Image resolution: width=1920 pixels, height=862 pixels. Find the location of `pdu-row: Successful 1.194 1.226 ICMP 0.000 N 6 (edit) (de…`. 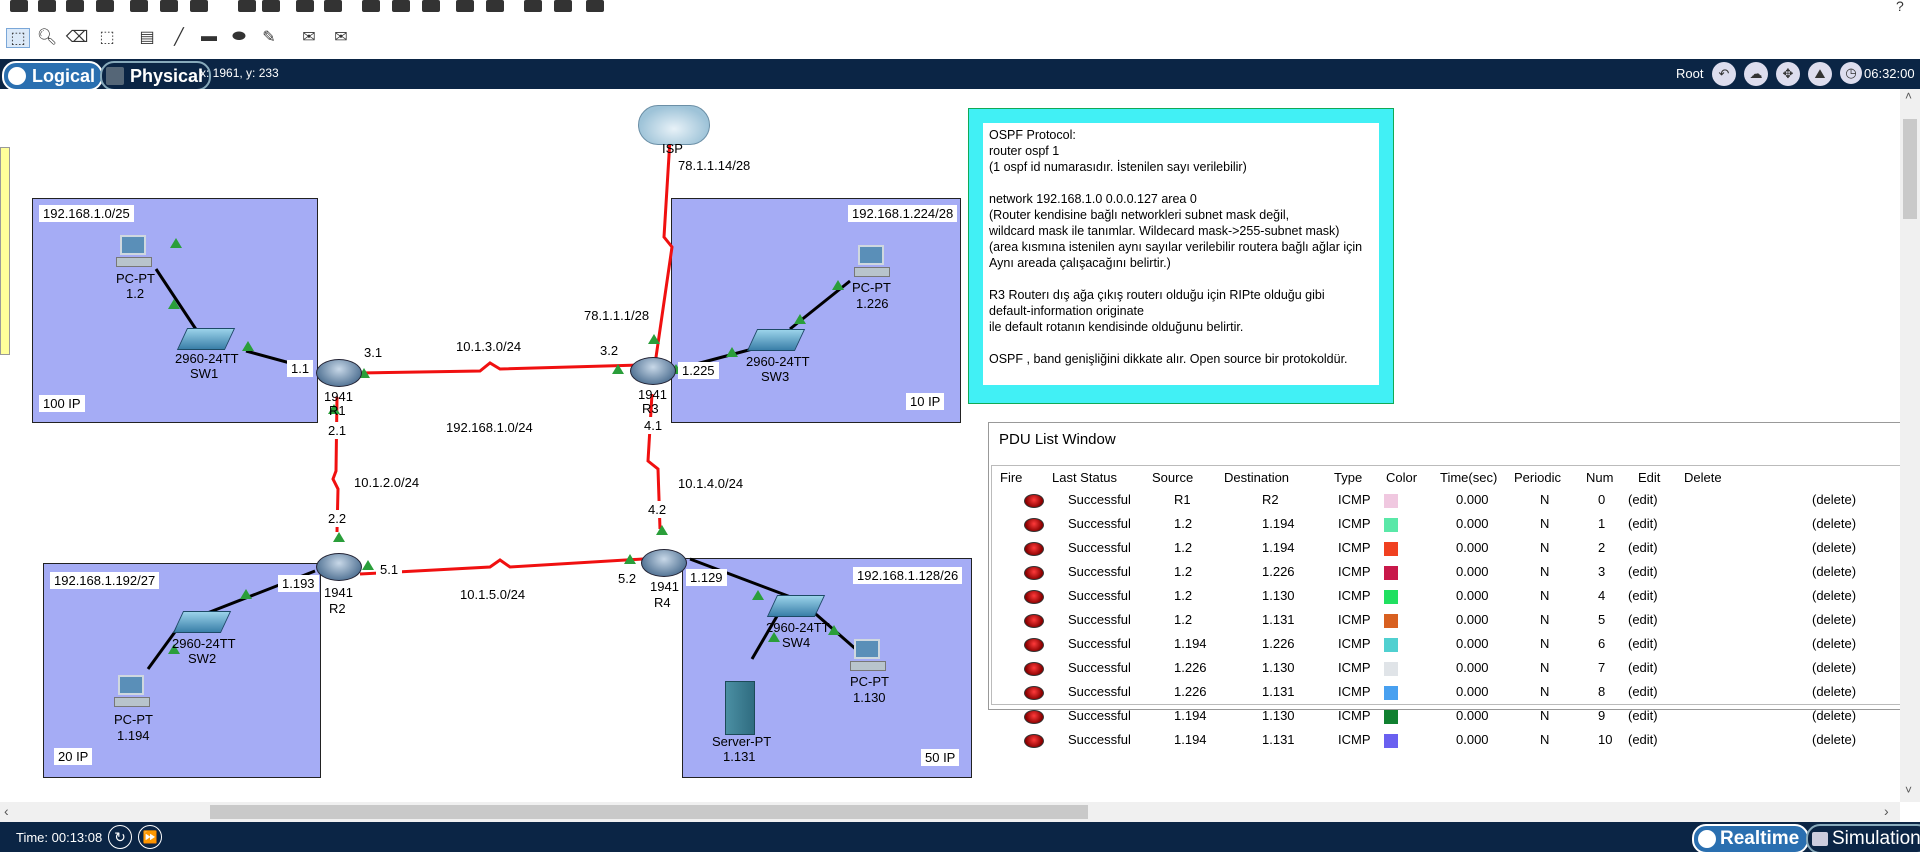

pdu-row: Successful 1.194 1.226 ICMP 0.000 N 6 (edit) (de… is located at coordinates (1456, 644).